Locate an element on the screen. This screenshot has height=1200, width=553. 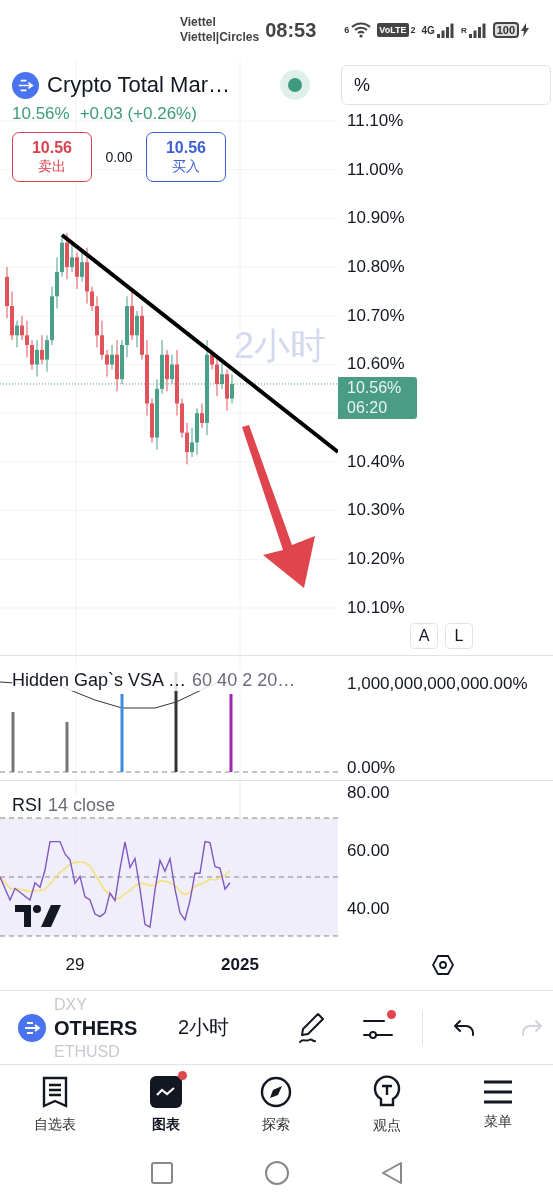
network-type: 4G is located at coordinates (428, 30).